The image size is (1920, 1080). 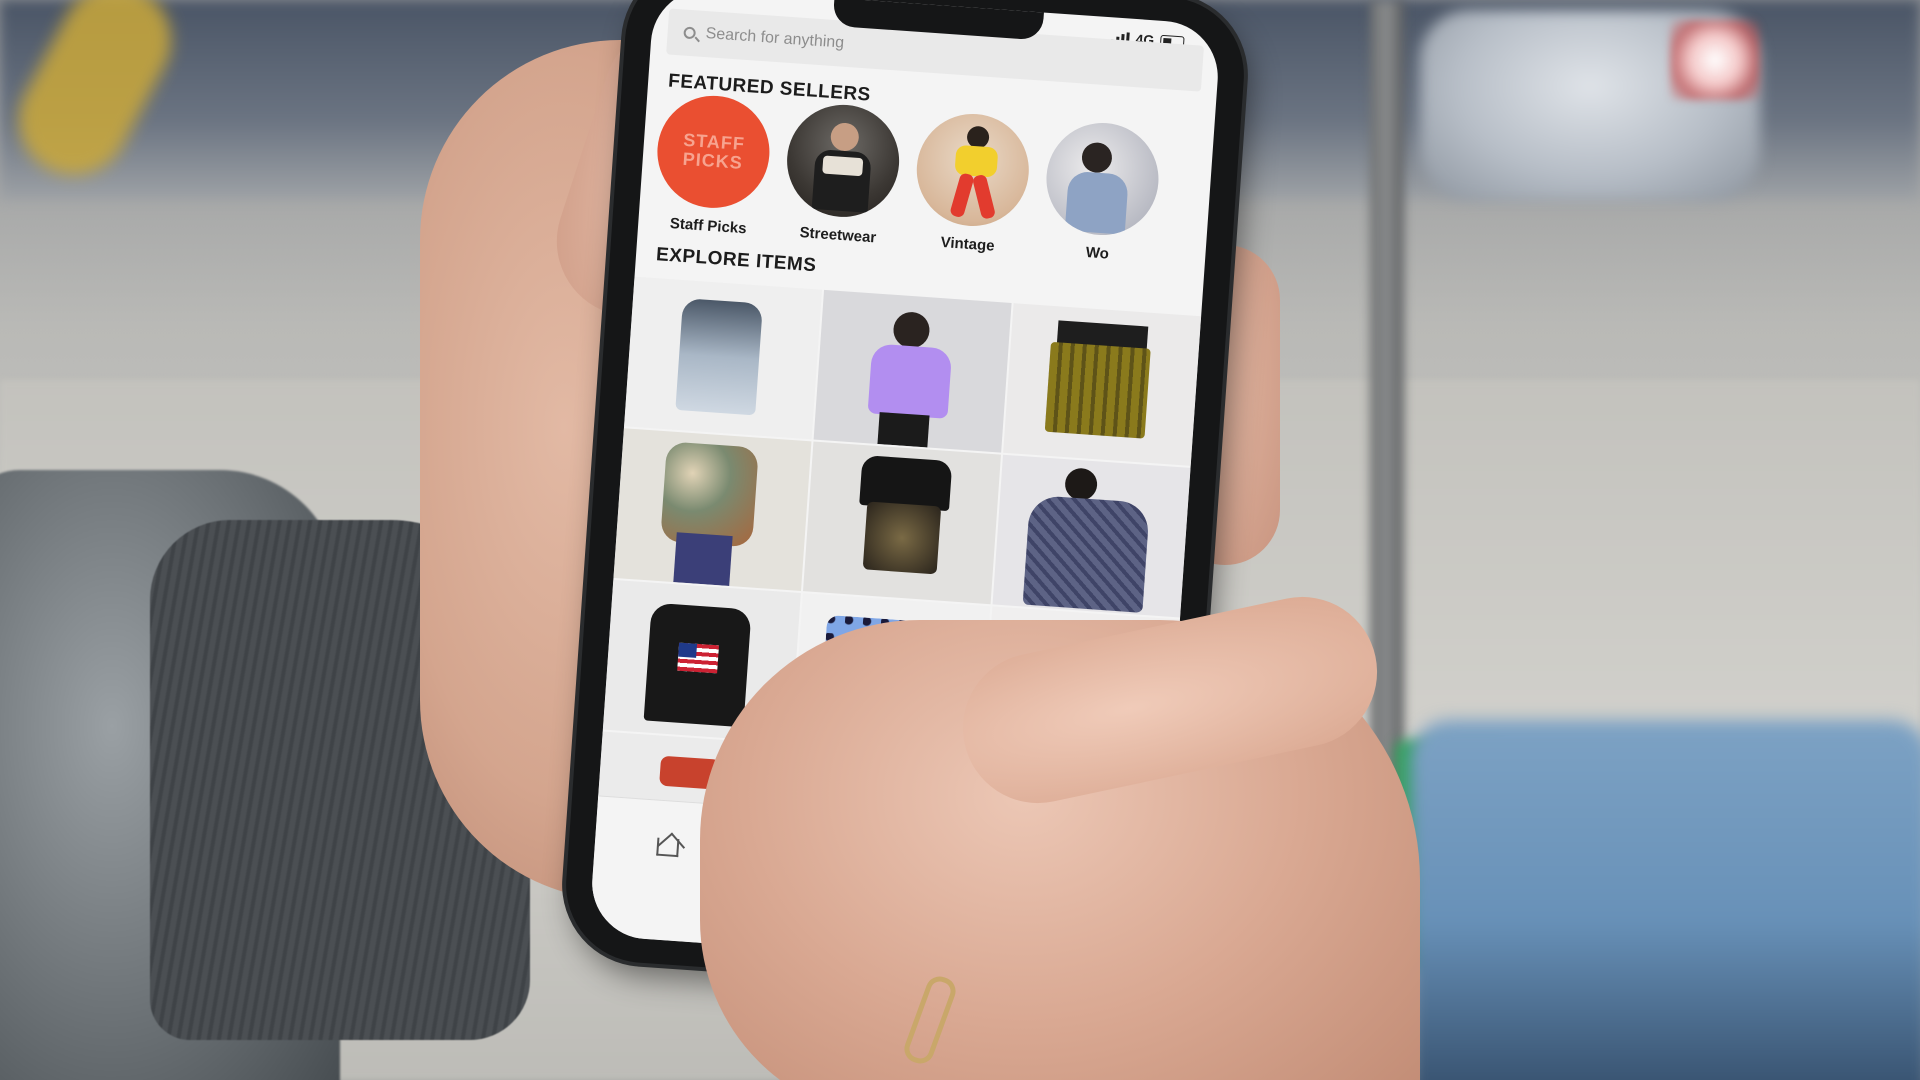 I want to click on seller-wo: Wo, so click(x=1102, y=192).